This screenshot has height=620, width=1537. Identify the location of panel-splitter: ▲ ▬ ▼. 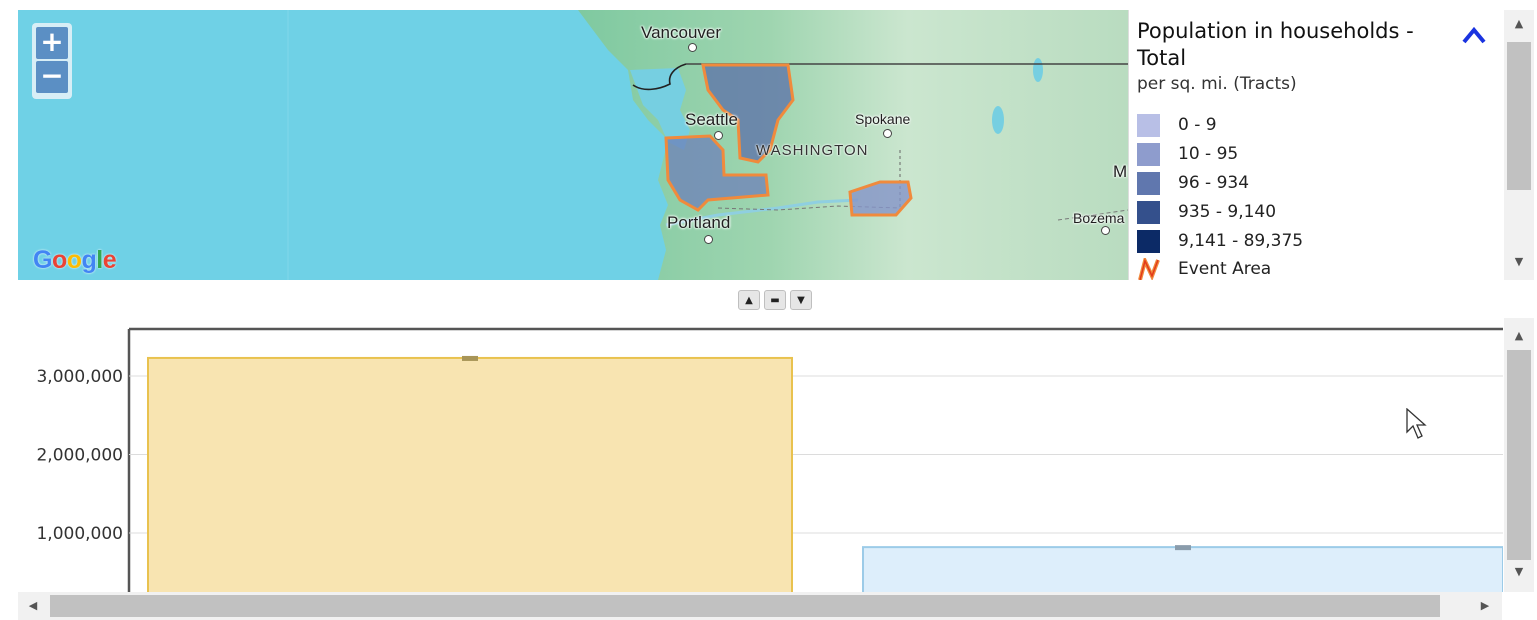
(776, 300).